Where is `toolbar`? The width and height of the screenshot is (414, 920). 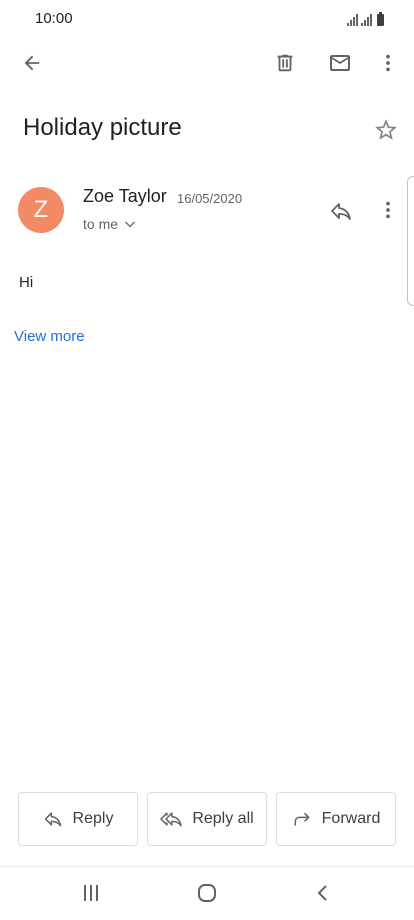 toolbar is located at coordinates (207, 63).